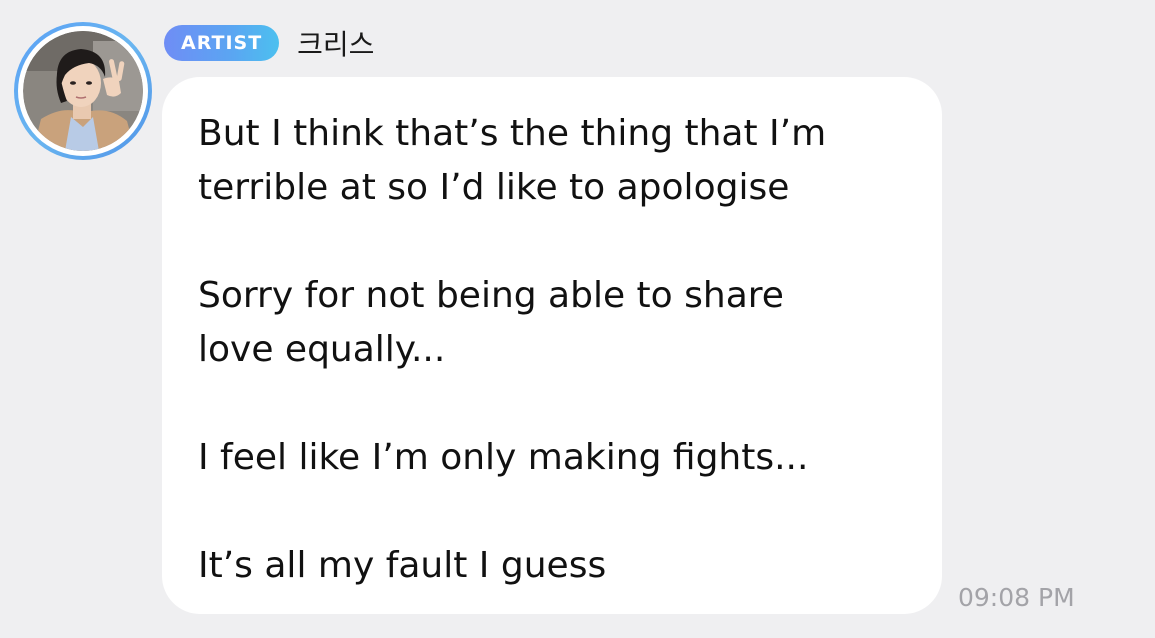 Image resolution: width=1155 pixels, height=638 pixels. I want to click on message-line: But I think that’s the thing that I’m, so click(512, 133).